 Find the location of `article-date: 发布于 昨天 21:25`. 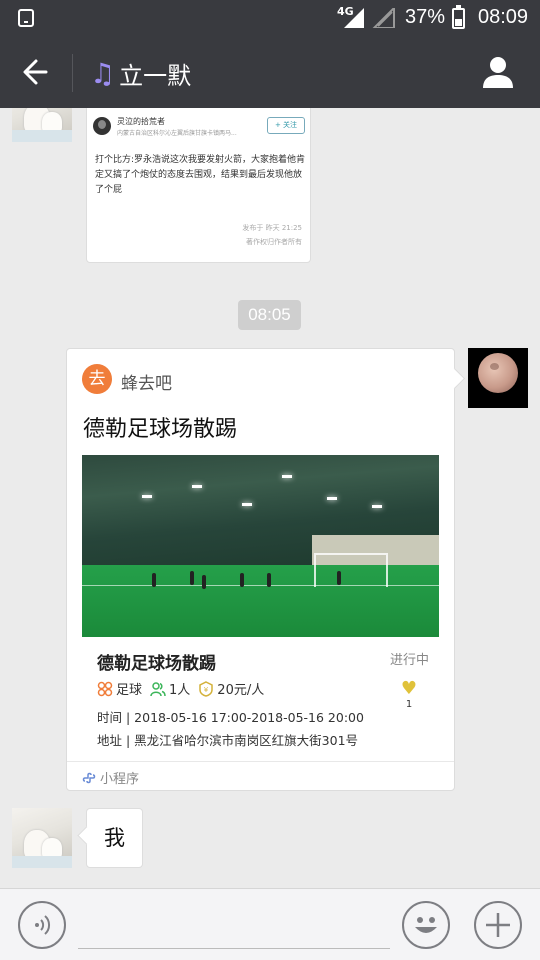

article-date: 发布于 昨天 21:25 is located at coordinates (272, 228).